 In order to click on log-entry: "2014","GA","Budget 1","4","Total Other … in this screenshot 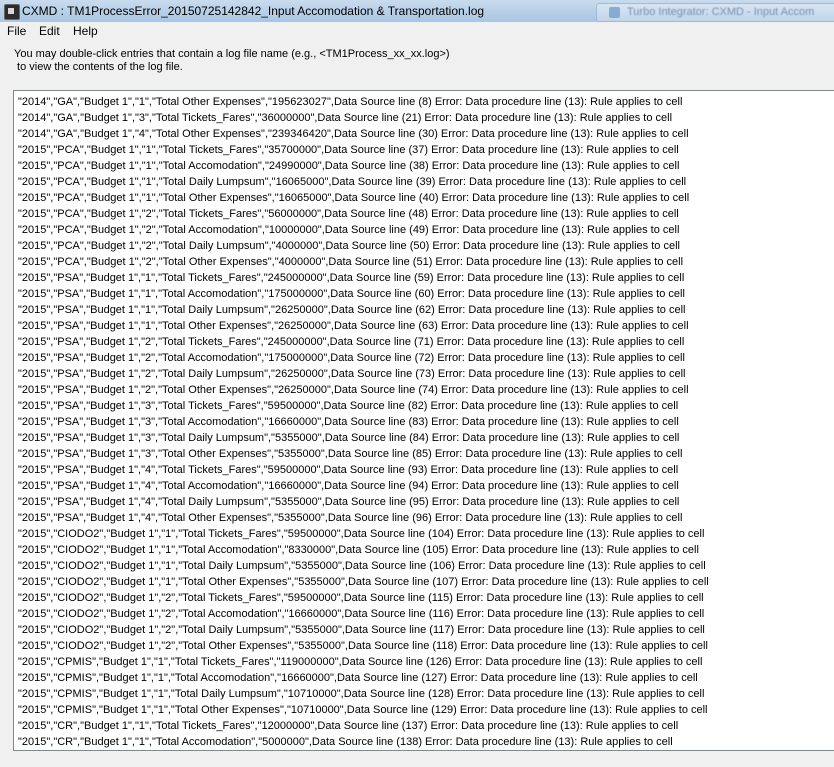, I will do `click(363, 134)`.